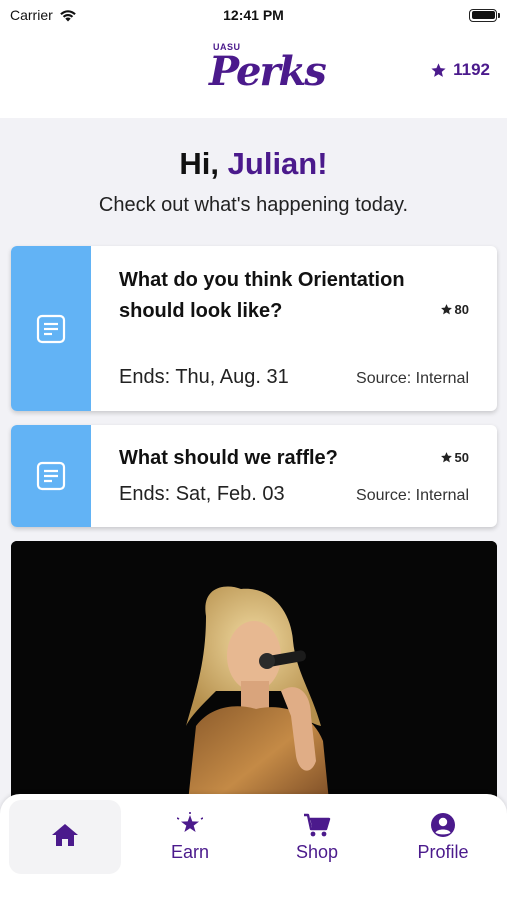 Image resolution: width=507 pixels, height=900 pixels. I want to click on tab-profile: Profile, so click(443, 837).